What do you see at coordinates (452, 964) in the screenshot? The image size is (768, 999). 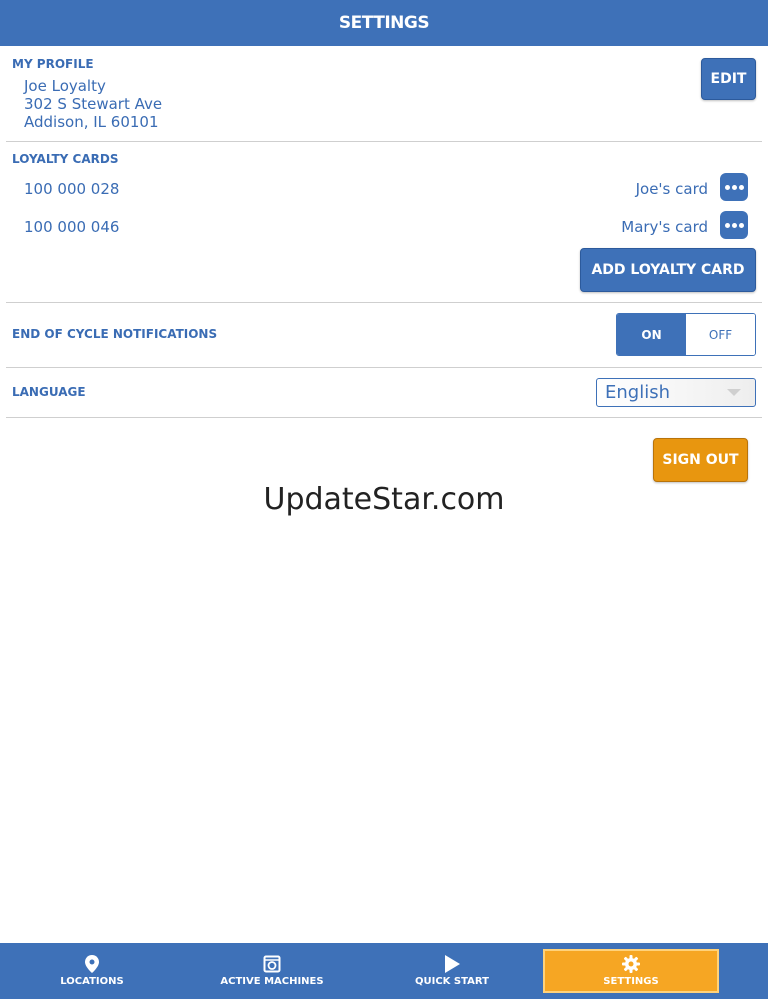 I see `play-icon` at bounding box center [452, 964].